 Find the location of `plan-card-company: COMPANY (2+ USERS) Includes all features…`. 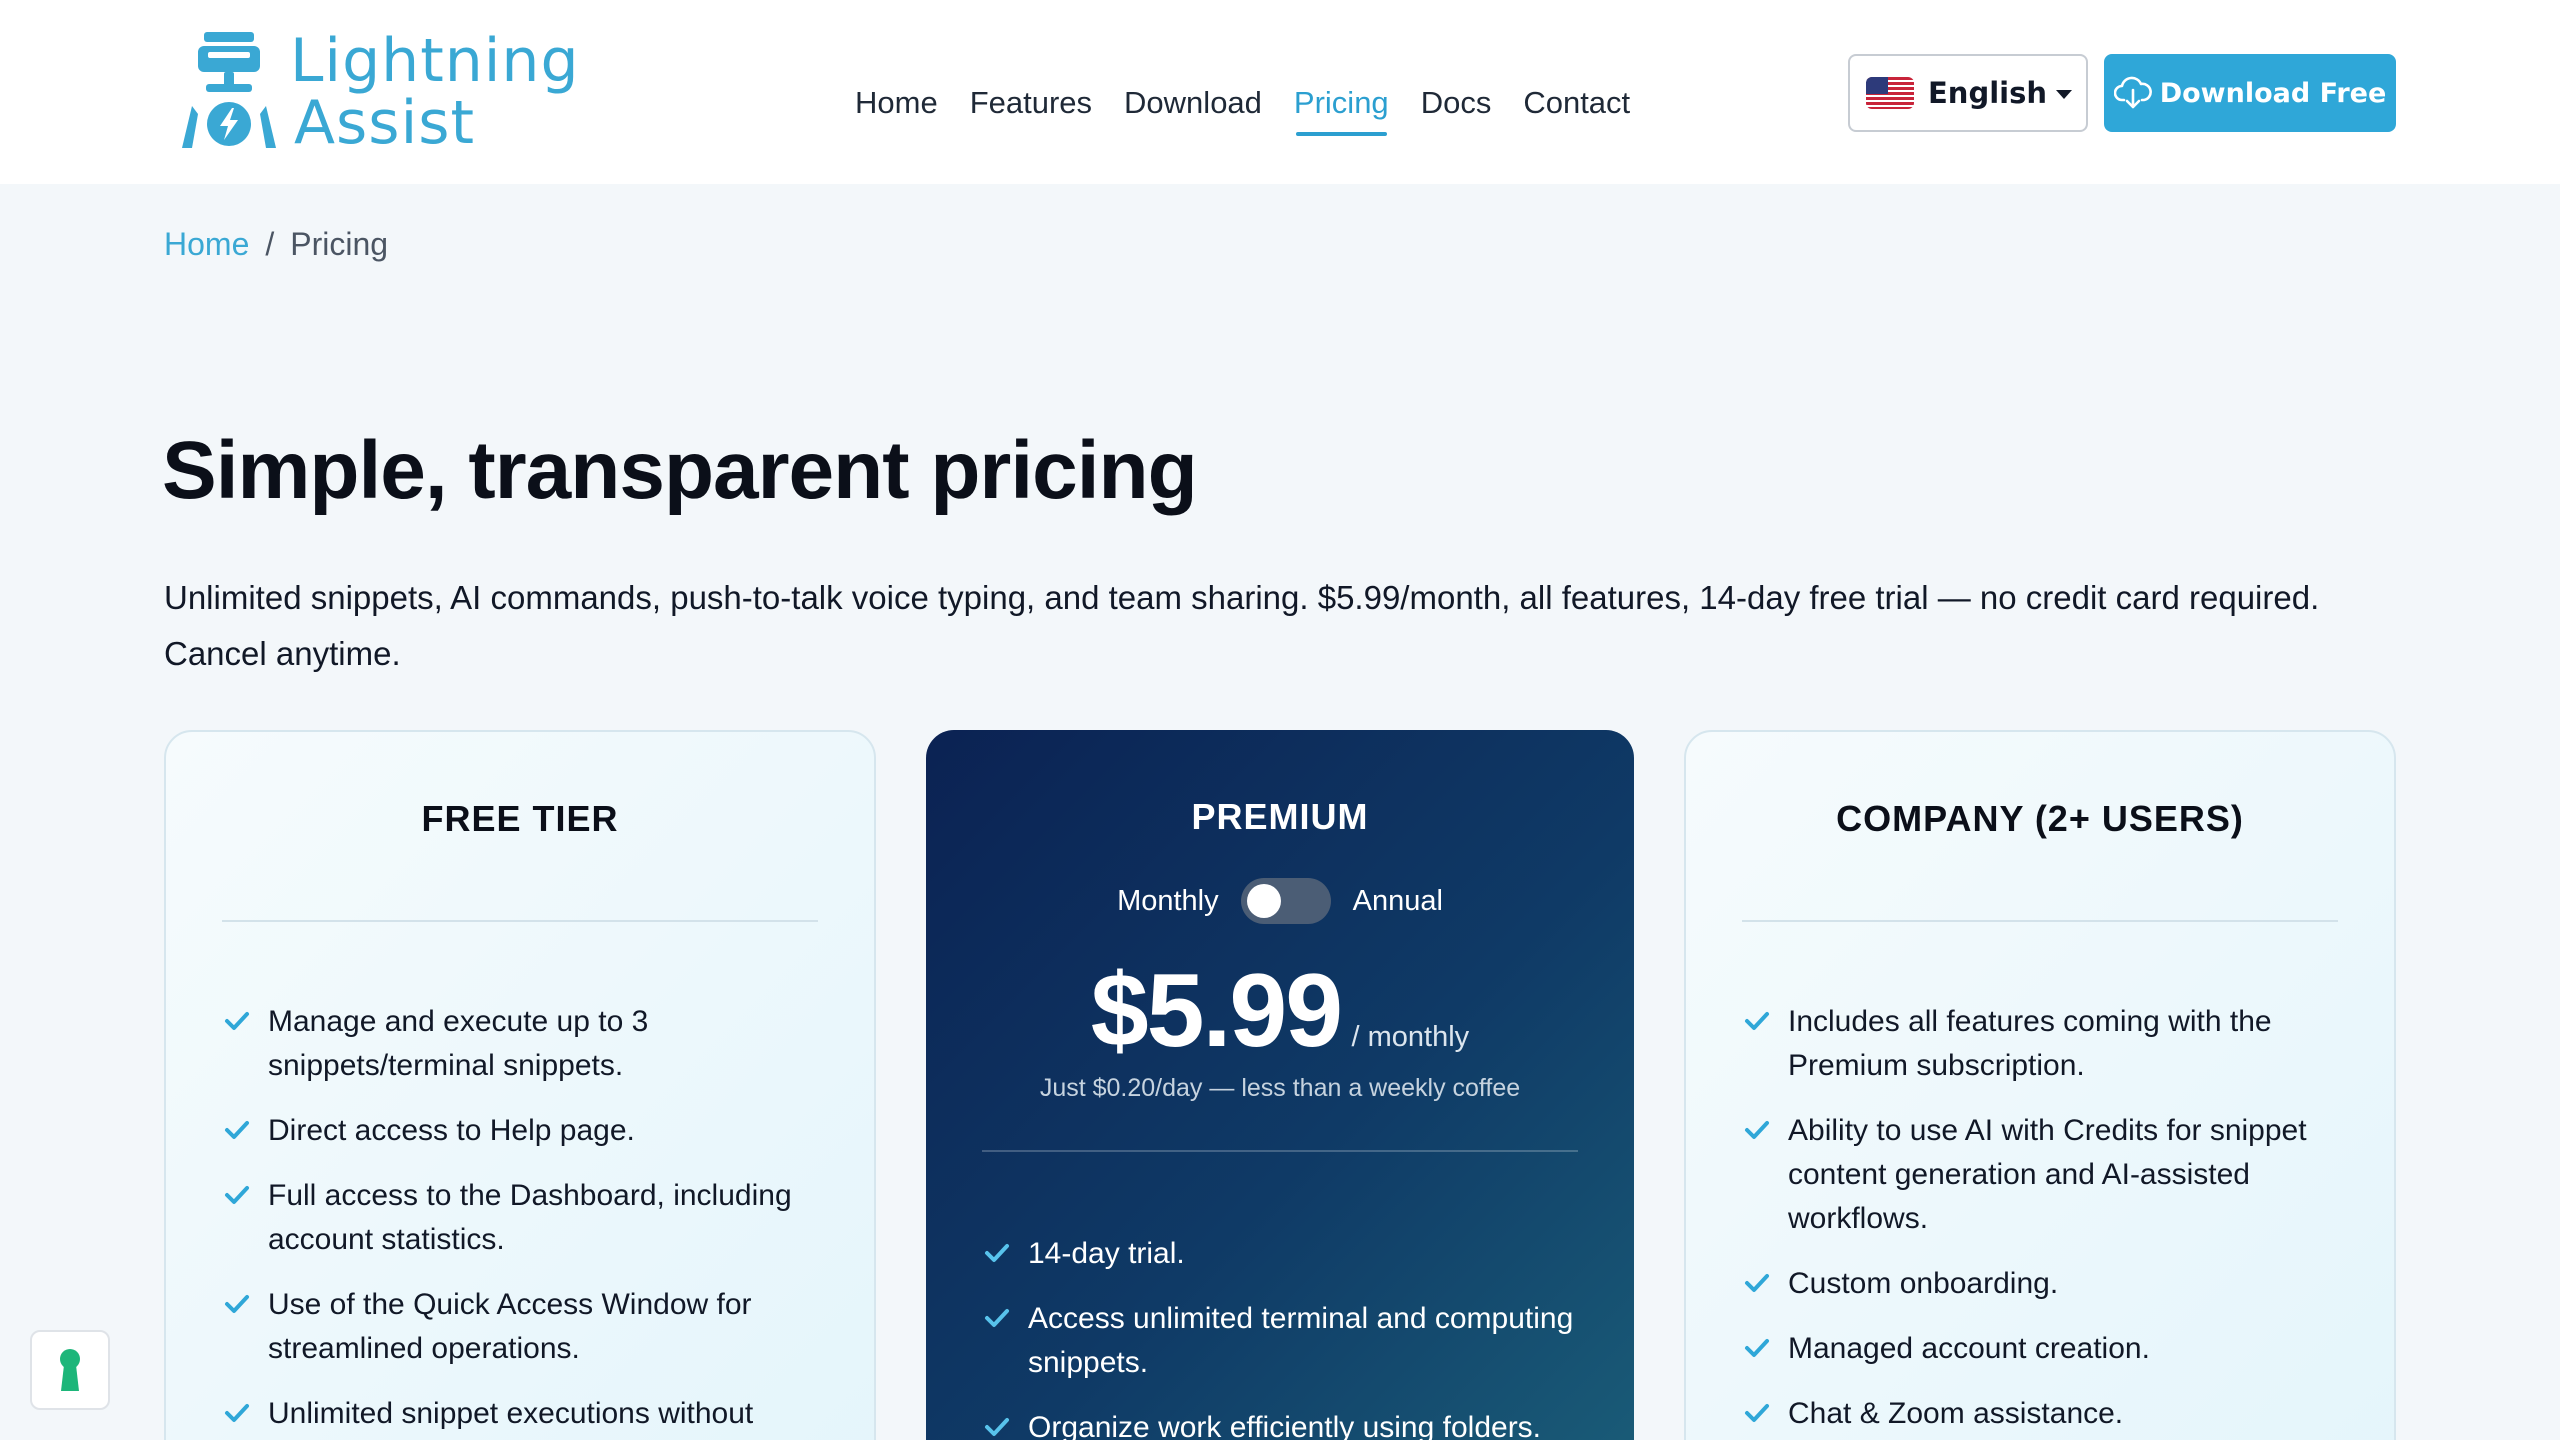

plan-card-company: COMPANY (2+ USERS) Includes all features… is located at coordinates (2040, 1085).